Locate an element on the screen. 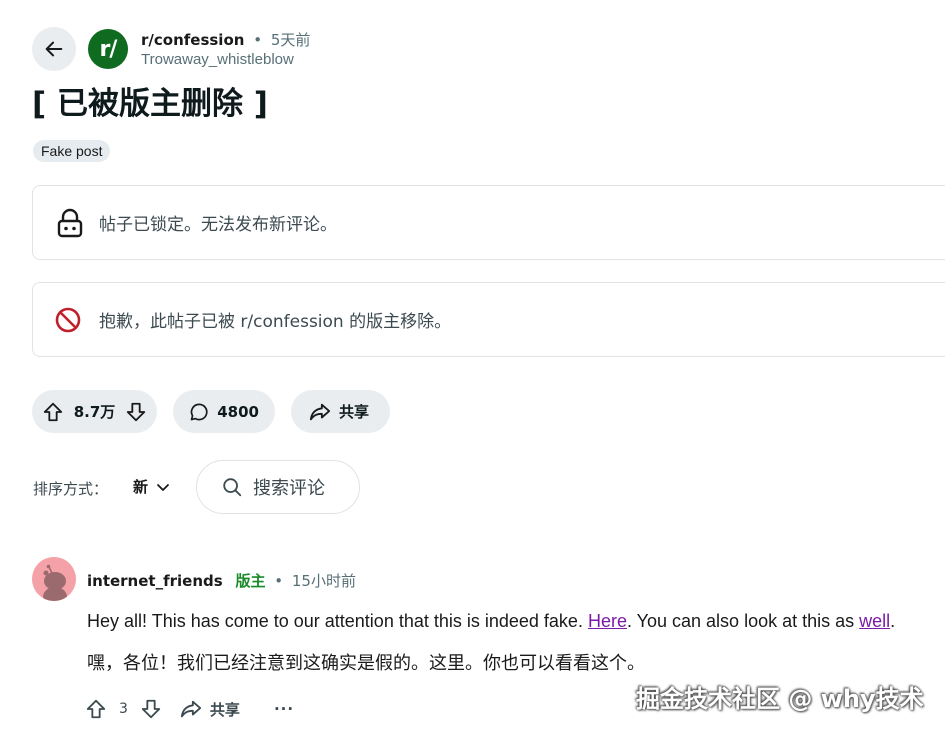 Image resolution: width=945 pixels, height=732 pixels. sort-label: 排序方式： is located at coordinates (71, 489).